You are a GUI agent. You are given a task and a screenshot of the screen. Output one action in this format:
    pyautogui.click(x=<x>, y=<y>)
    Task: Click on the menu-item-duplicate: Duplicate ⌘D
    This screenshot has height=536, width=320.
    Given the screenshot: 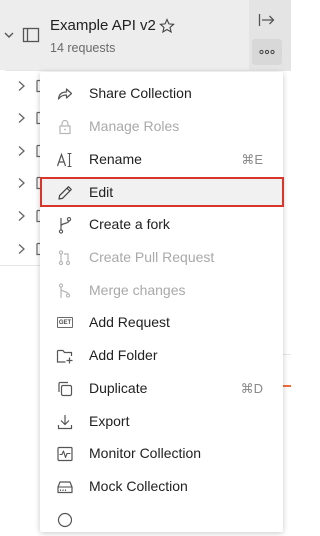 What is the action you would take?
    pyautogui.click(x=161, y=389)
    